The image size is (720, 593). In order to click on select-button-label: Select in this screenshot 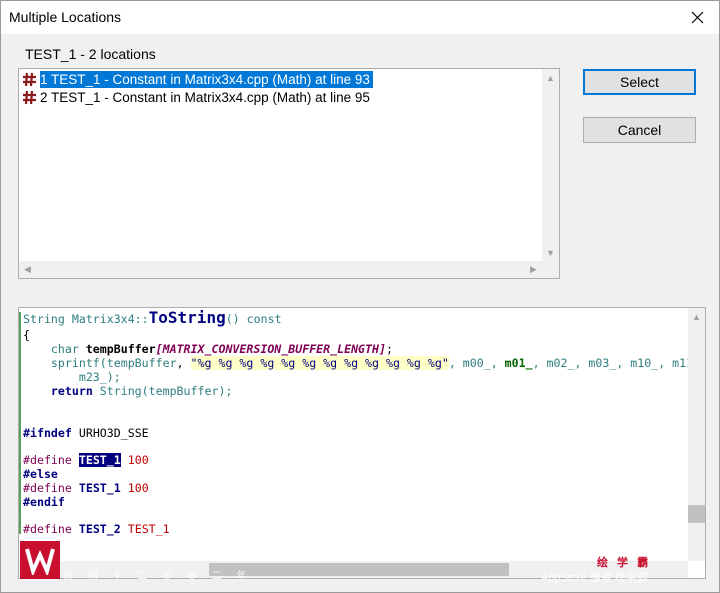, I will do `click(639, 82)`.